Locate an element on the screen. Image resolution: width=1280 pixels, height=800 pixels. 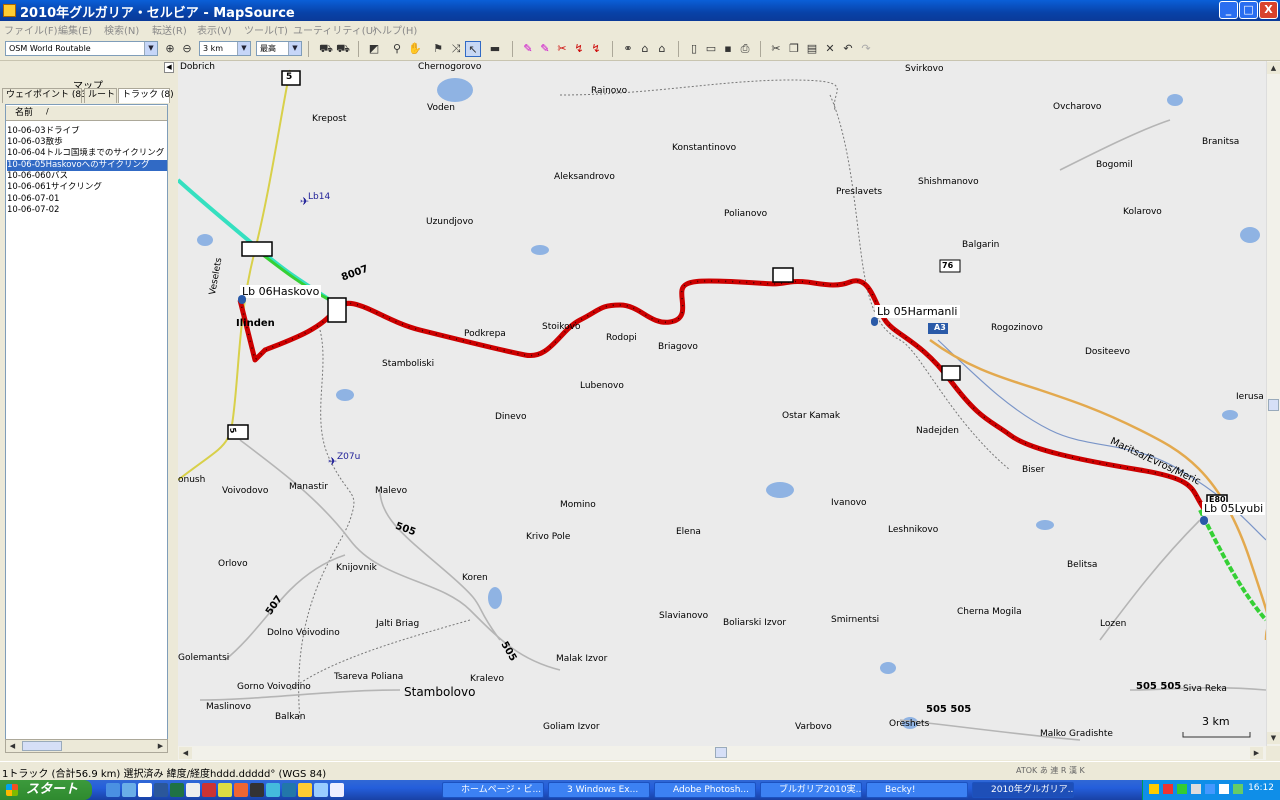
paste-icon: ▤ is located at coordinates (812, 49).